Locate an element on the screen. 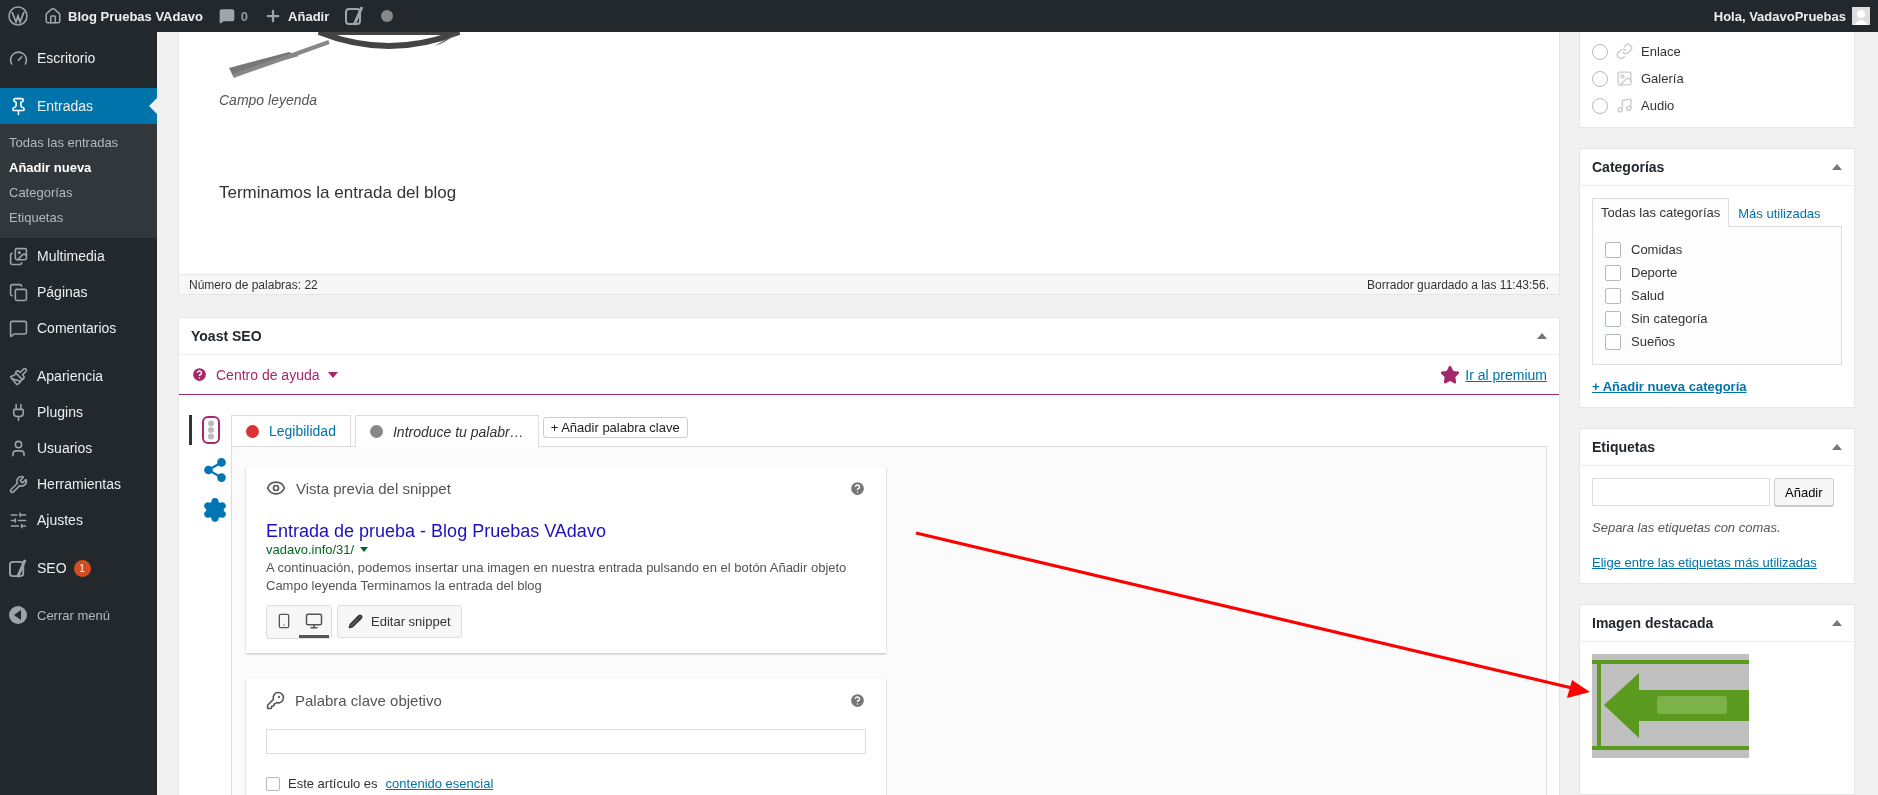 The width and height of the screenshot is (1878, 795). image-icon is located at coordinates (1624, 78).